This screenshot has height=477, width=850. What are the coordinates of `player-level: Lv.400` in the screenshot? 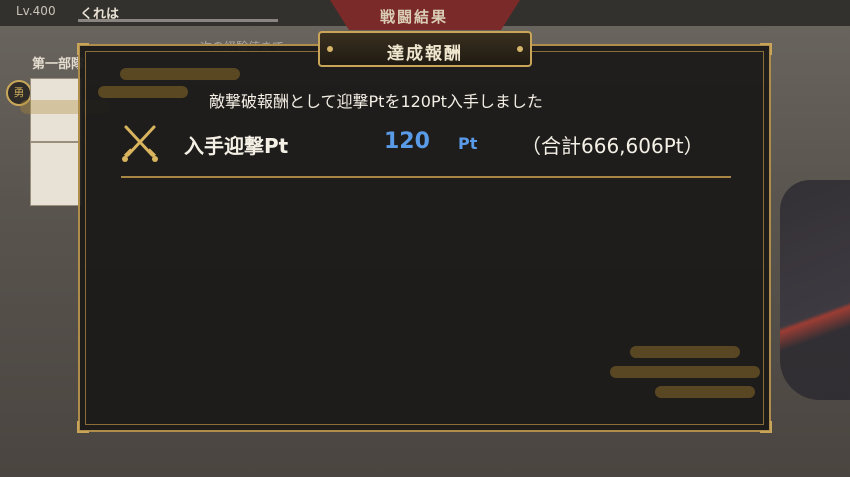 It's located at (36, 11).